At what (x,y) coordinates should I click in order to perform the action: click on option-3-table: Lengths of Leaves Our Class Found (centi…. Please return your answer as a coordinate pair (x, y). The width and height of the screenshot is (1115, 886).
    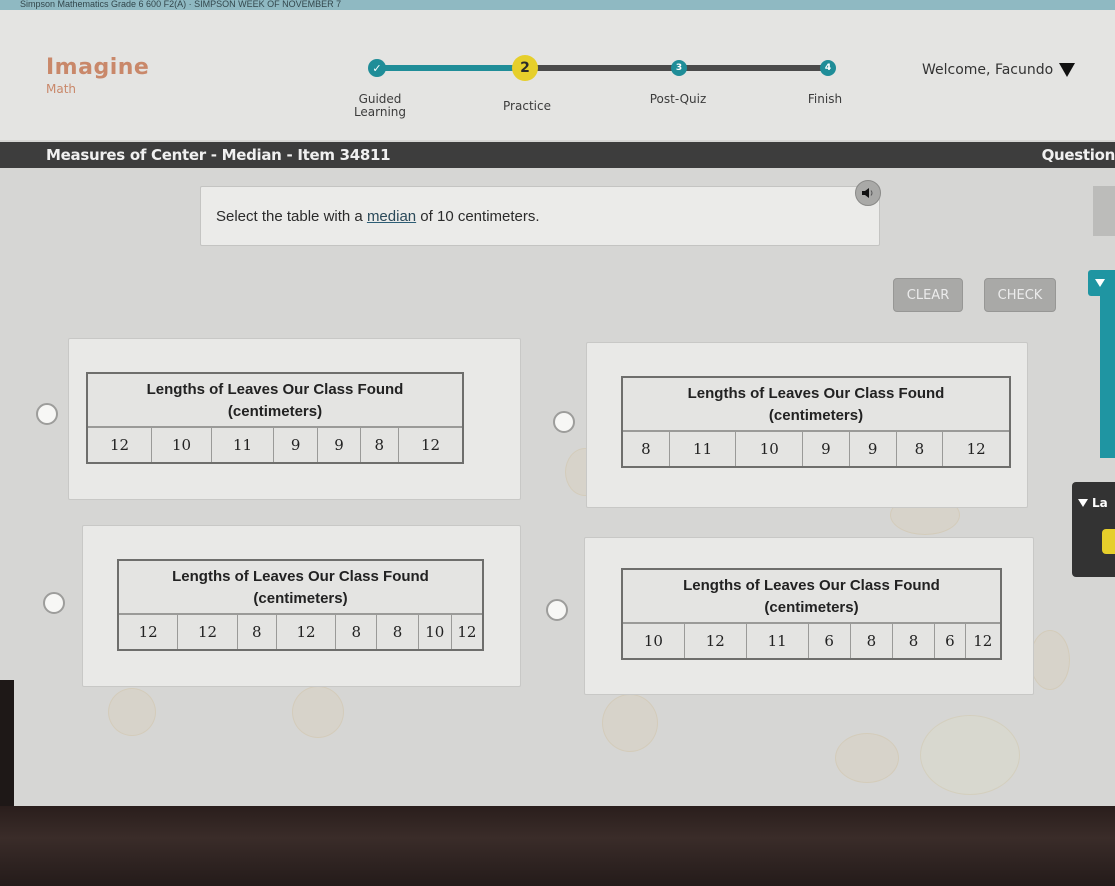
    Looking at the image, I should click on (300, 605).